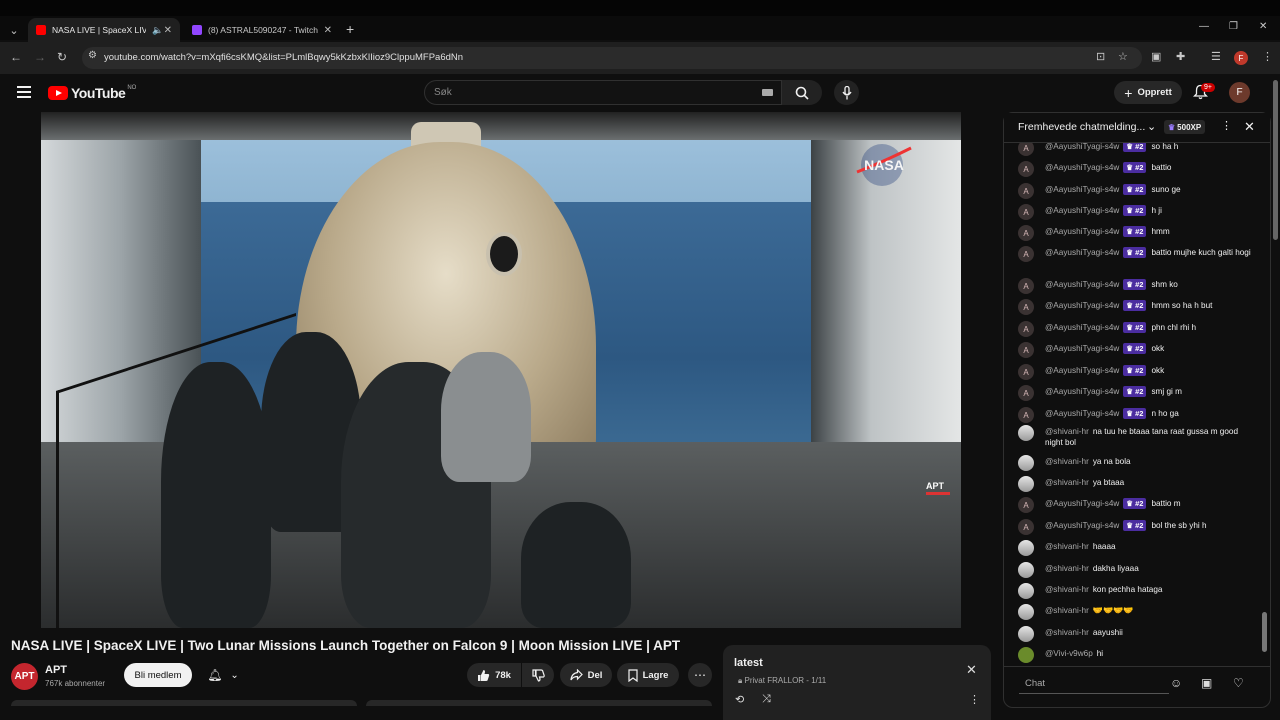  Describe the element at coordinates (24, 676) in the screenshot. I see `channel-avatar: APT` at that location.